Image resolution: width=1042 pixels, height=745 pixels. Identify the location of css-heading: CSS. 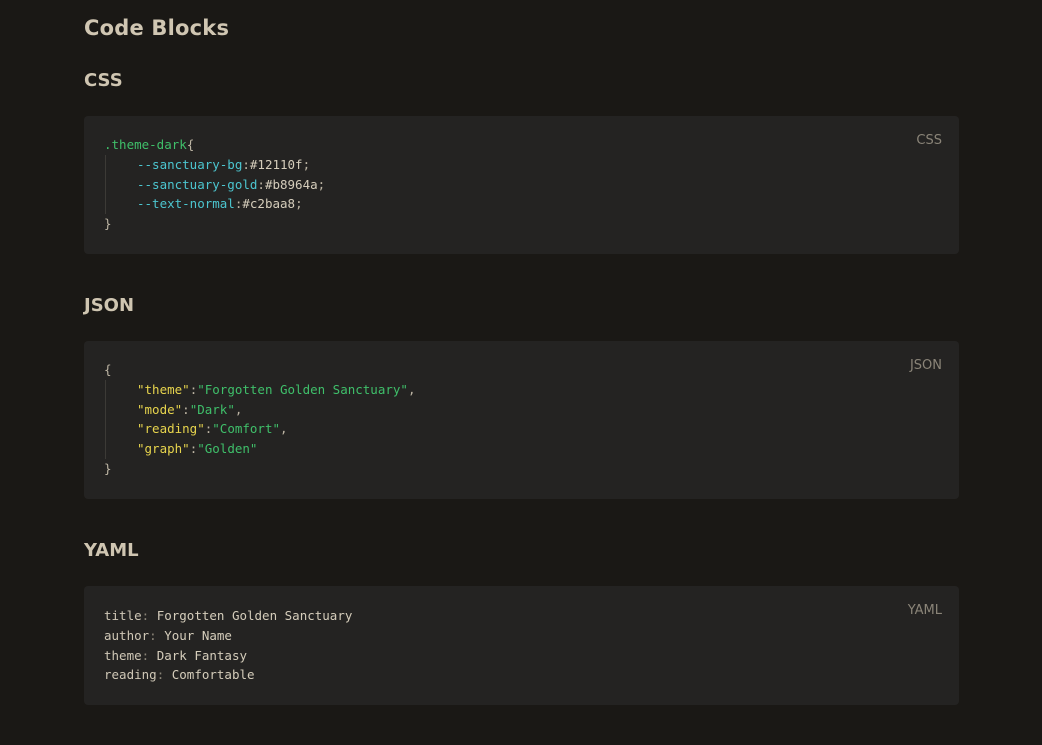
(103, 80).